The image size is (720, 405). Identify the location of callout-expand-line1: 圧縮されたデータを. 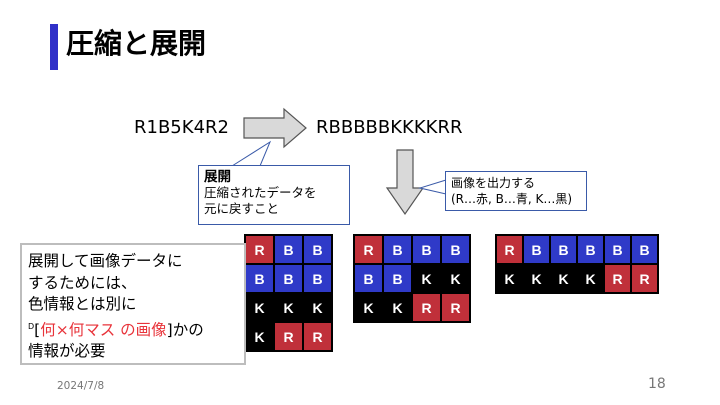
(260, 192).